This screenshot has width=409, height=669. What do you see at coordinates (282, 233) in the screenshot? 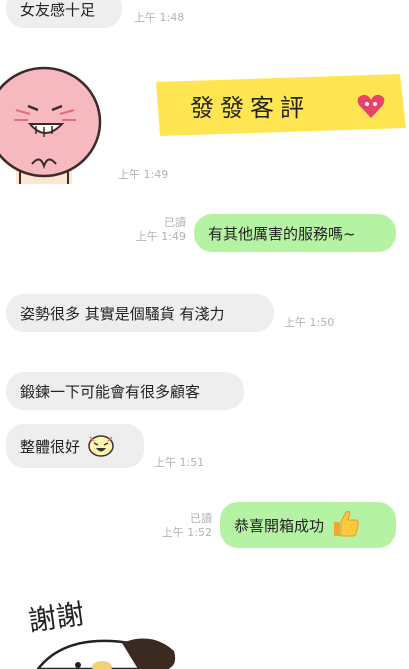
I see `message-text: 有其他厲害的服務嗎~` at bounding box center [282, 233].